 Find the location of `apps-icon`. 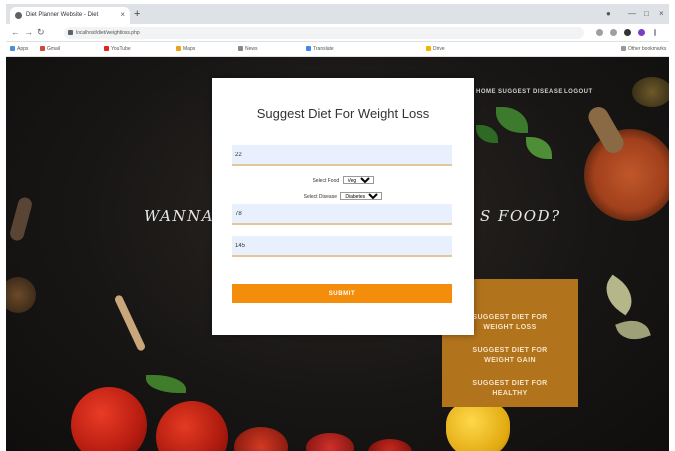

apps-icon is located at coordinates (12, 49).